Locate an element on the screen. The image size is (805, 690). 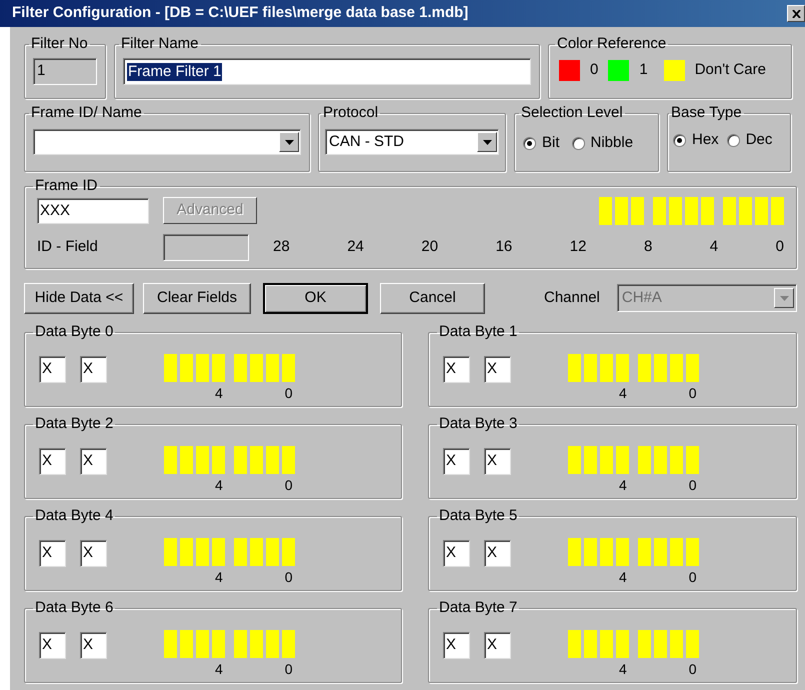
protocol-dropdown: CAN - STD is located at coordinates (412, 142).